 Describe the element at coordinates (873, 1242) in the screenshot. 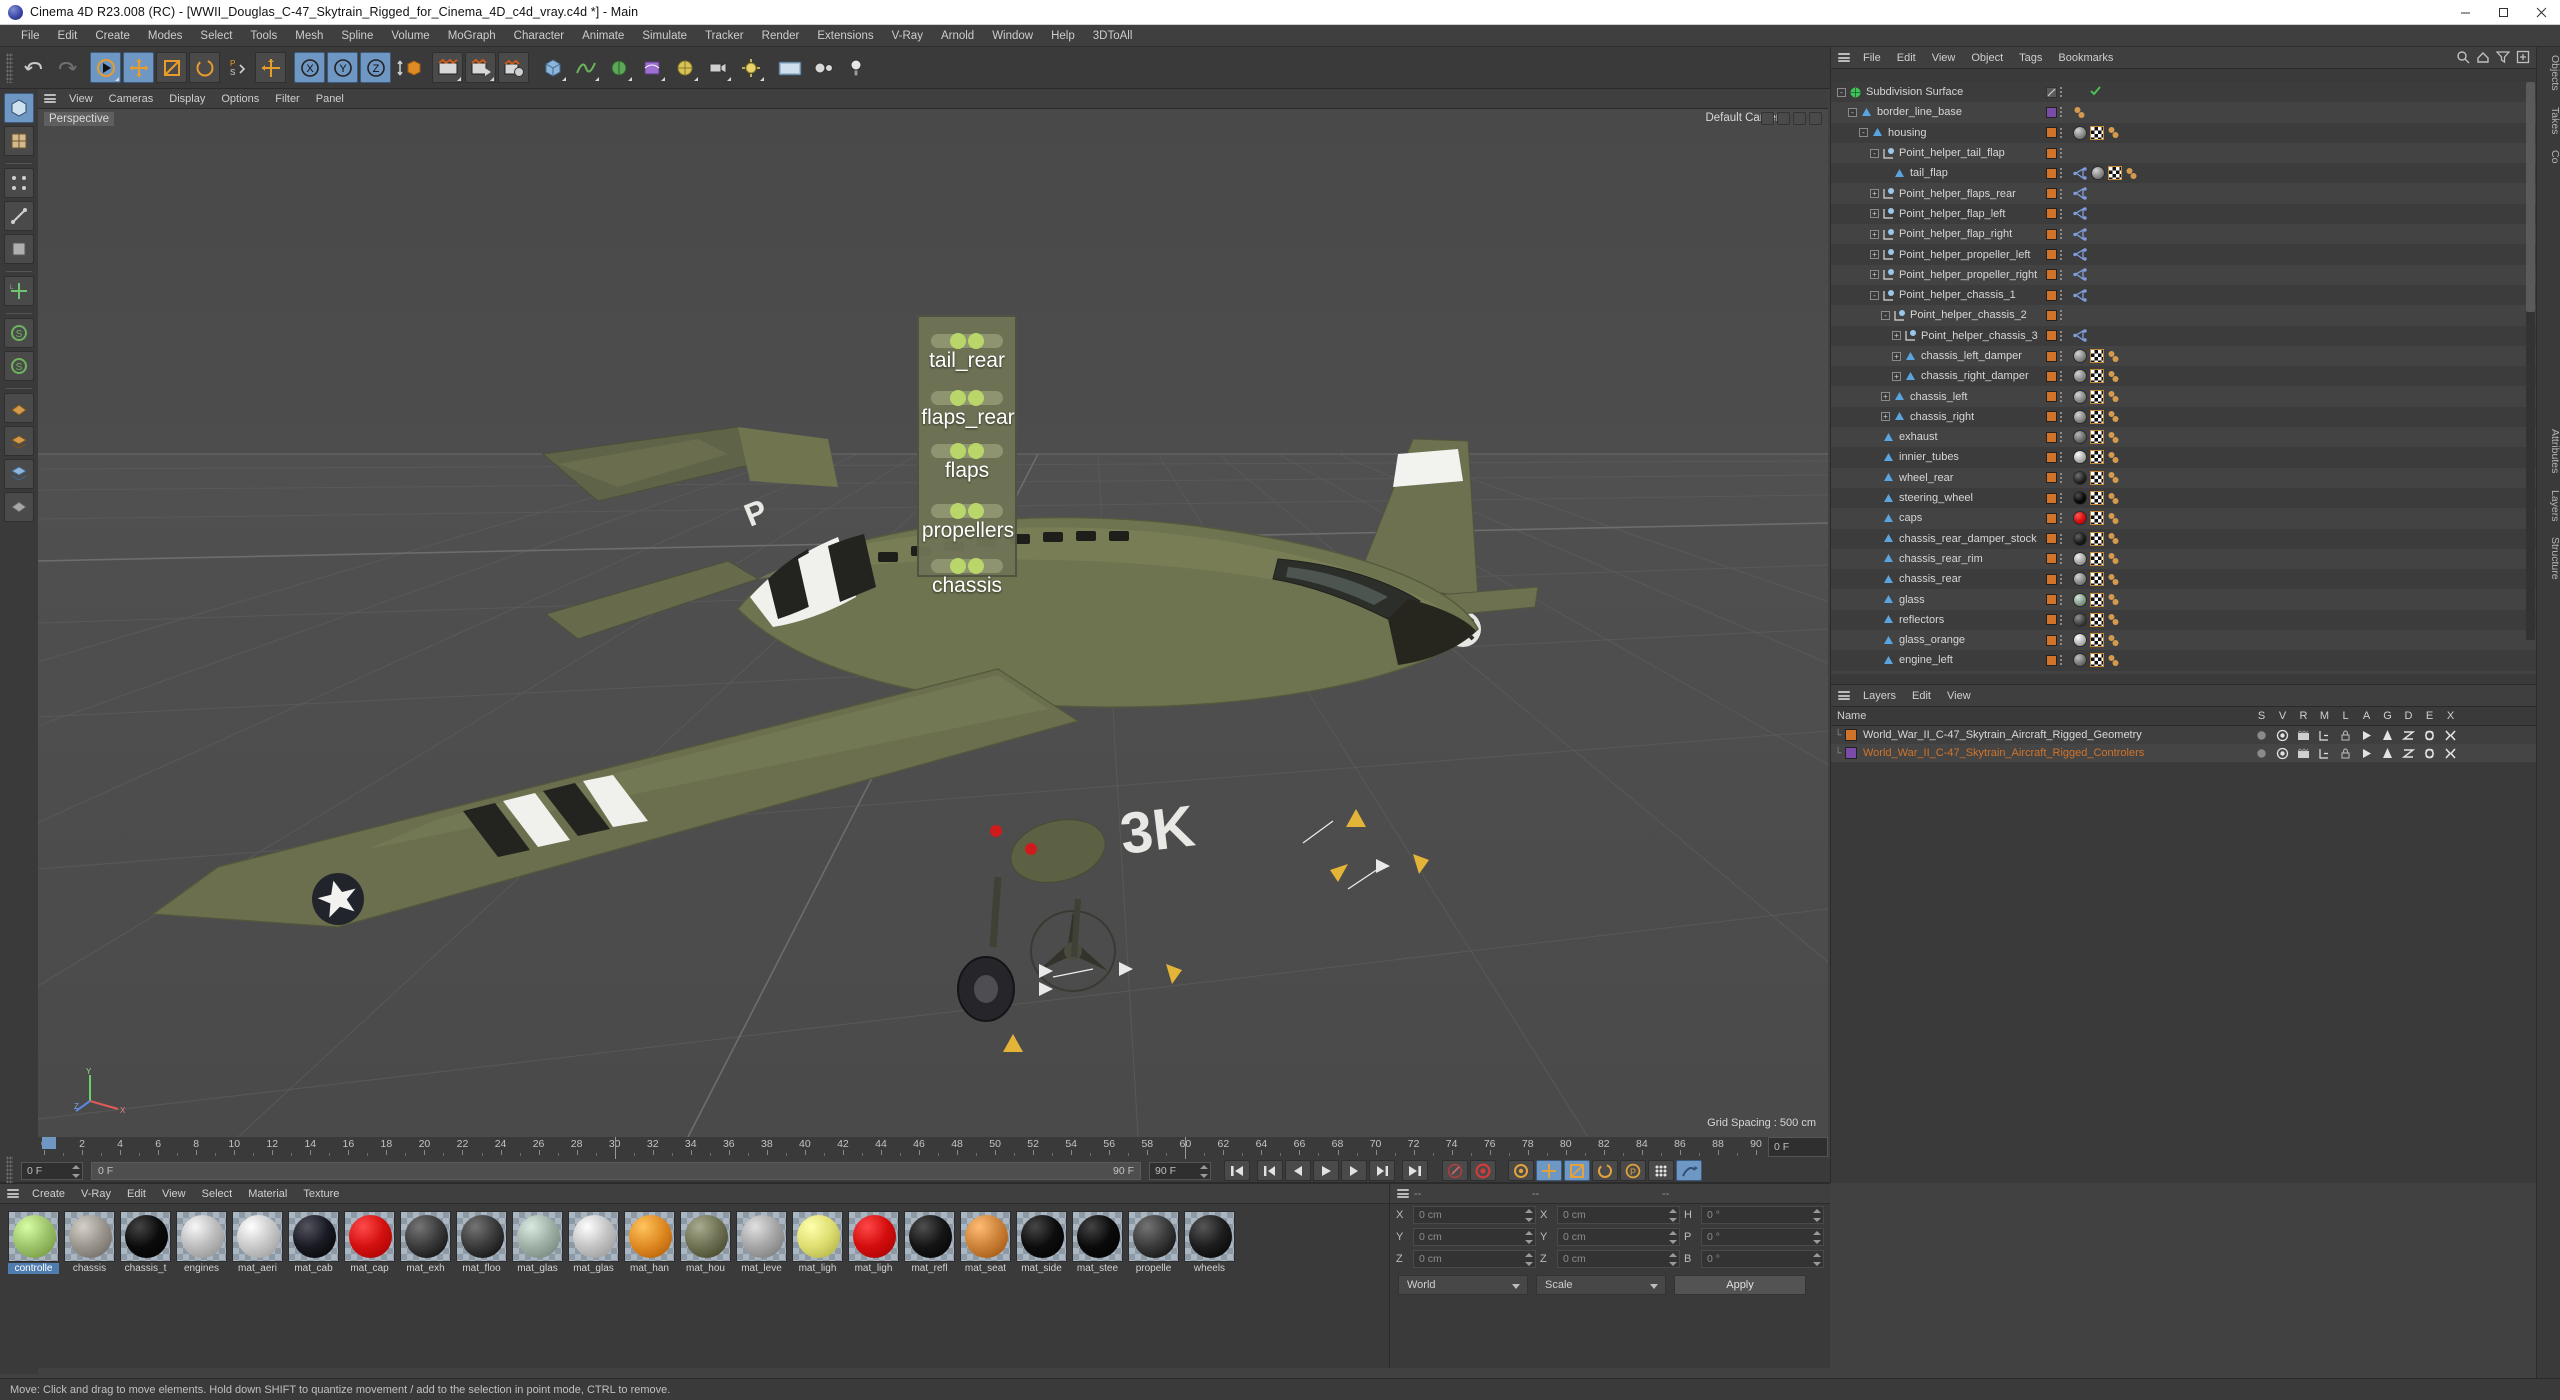

I see `material-cell: mat_ligh` at that location.